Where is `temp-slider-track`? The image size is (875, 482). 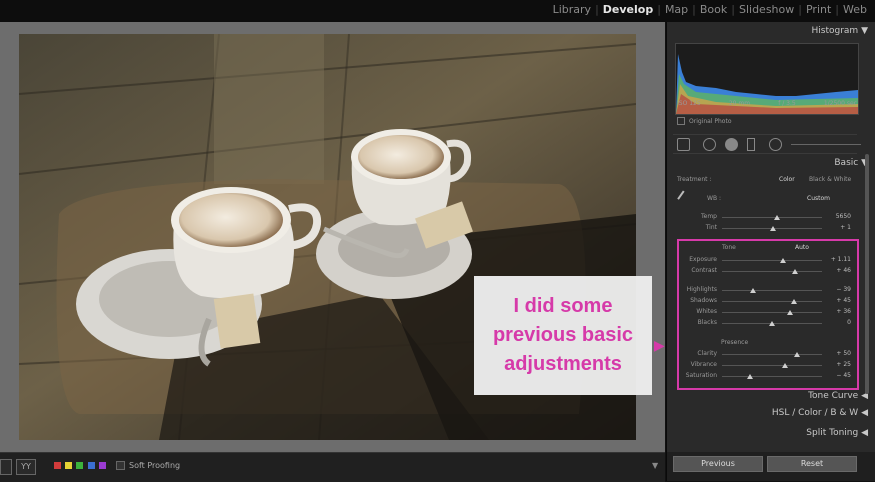 temp-slider-track is located at coordinates (772, 217).